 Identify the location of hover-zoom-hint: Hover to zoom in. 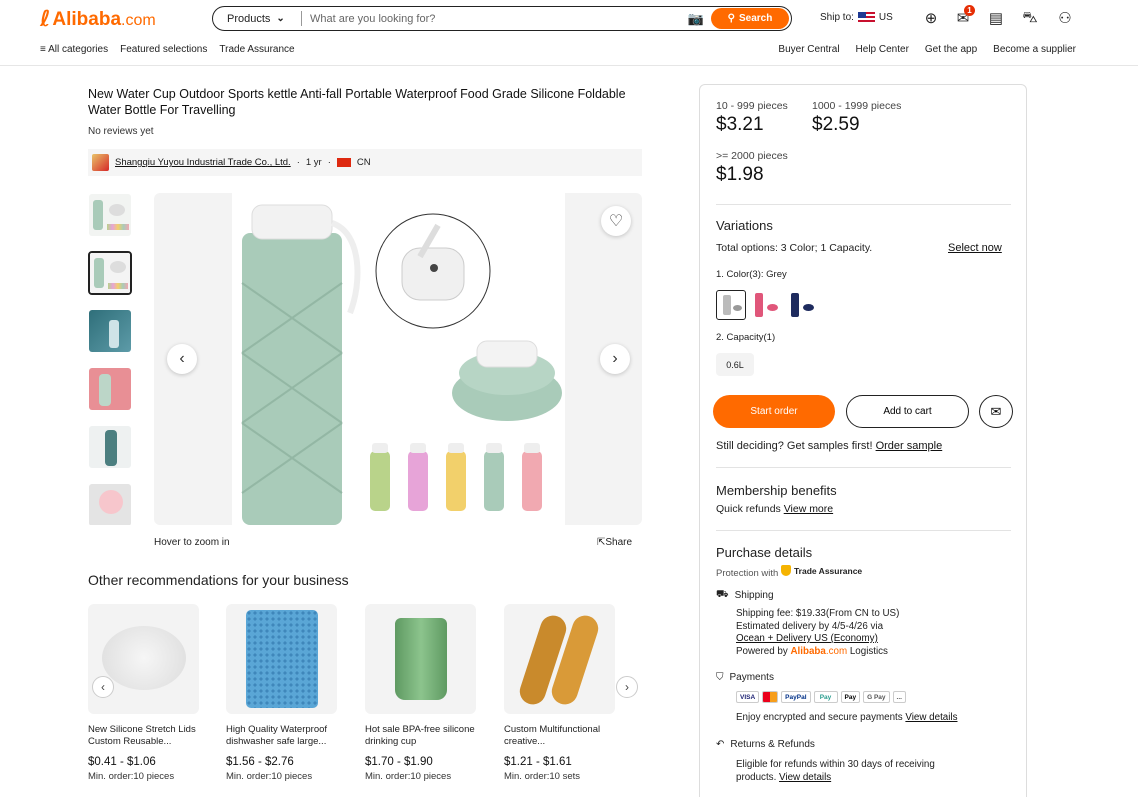
(192, 542).